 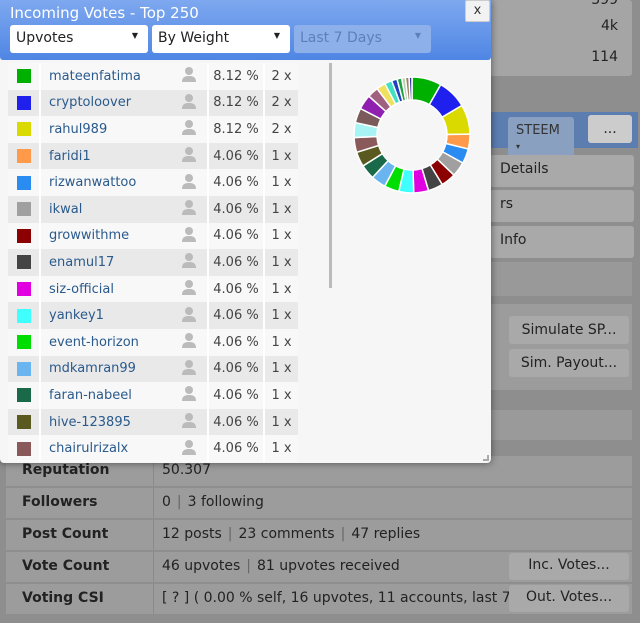 What do you see at coordinates (194, 38) in the screenshot?
I see `sort-value: By Weight` at bounding box center [194, 38].